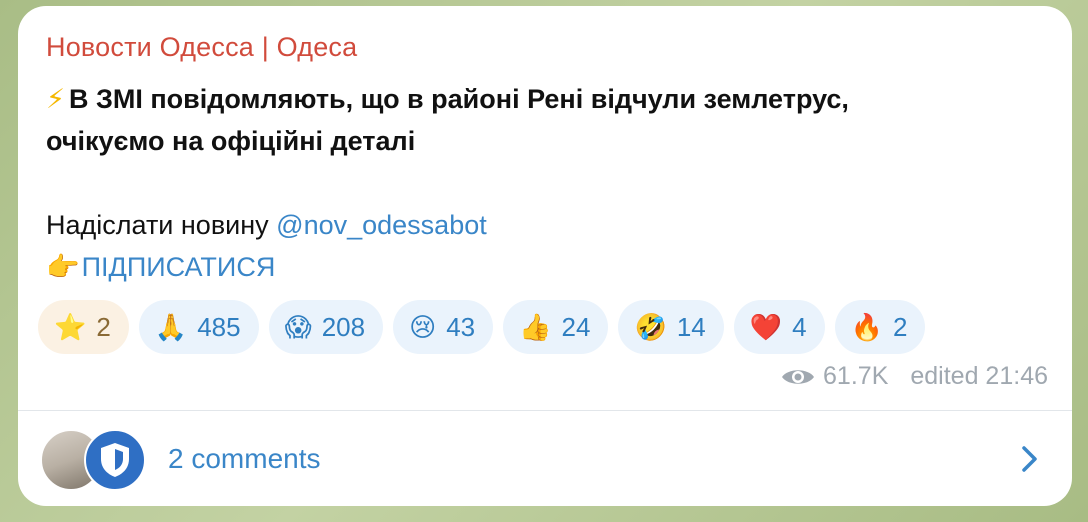 The height and width of the screenshot is (522, 1088). I want to click on shield-icon, so click(115, 459).